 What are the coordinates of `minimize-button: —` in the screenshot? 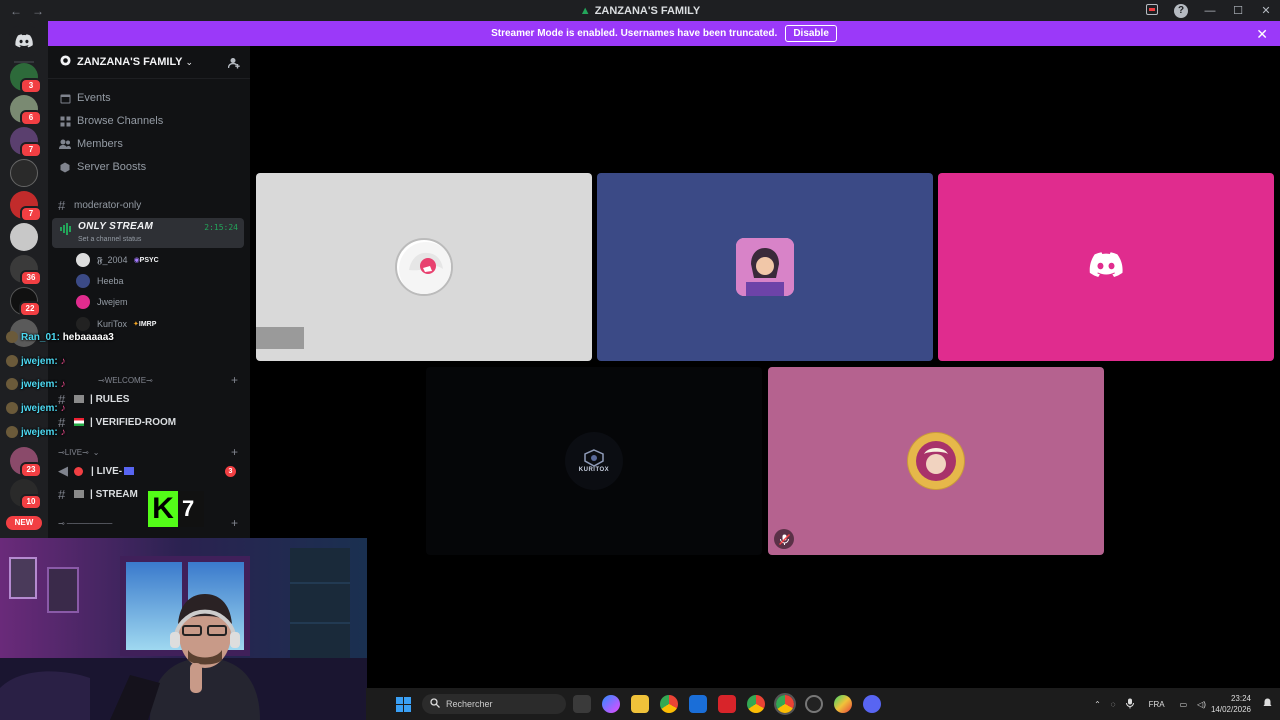 It's located at (1210, 11).